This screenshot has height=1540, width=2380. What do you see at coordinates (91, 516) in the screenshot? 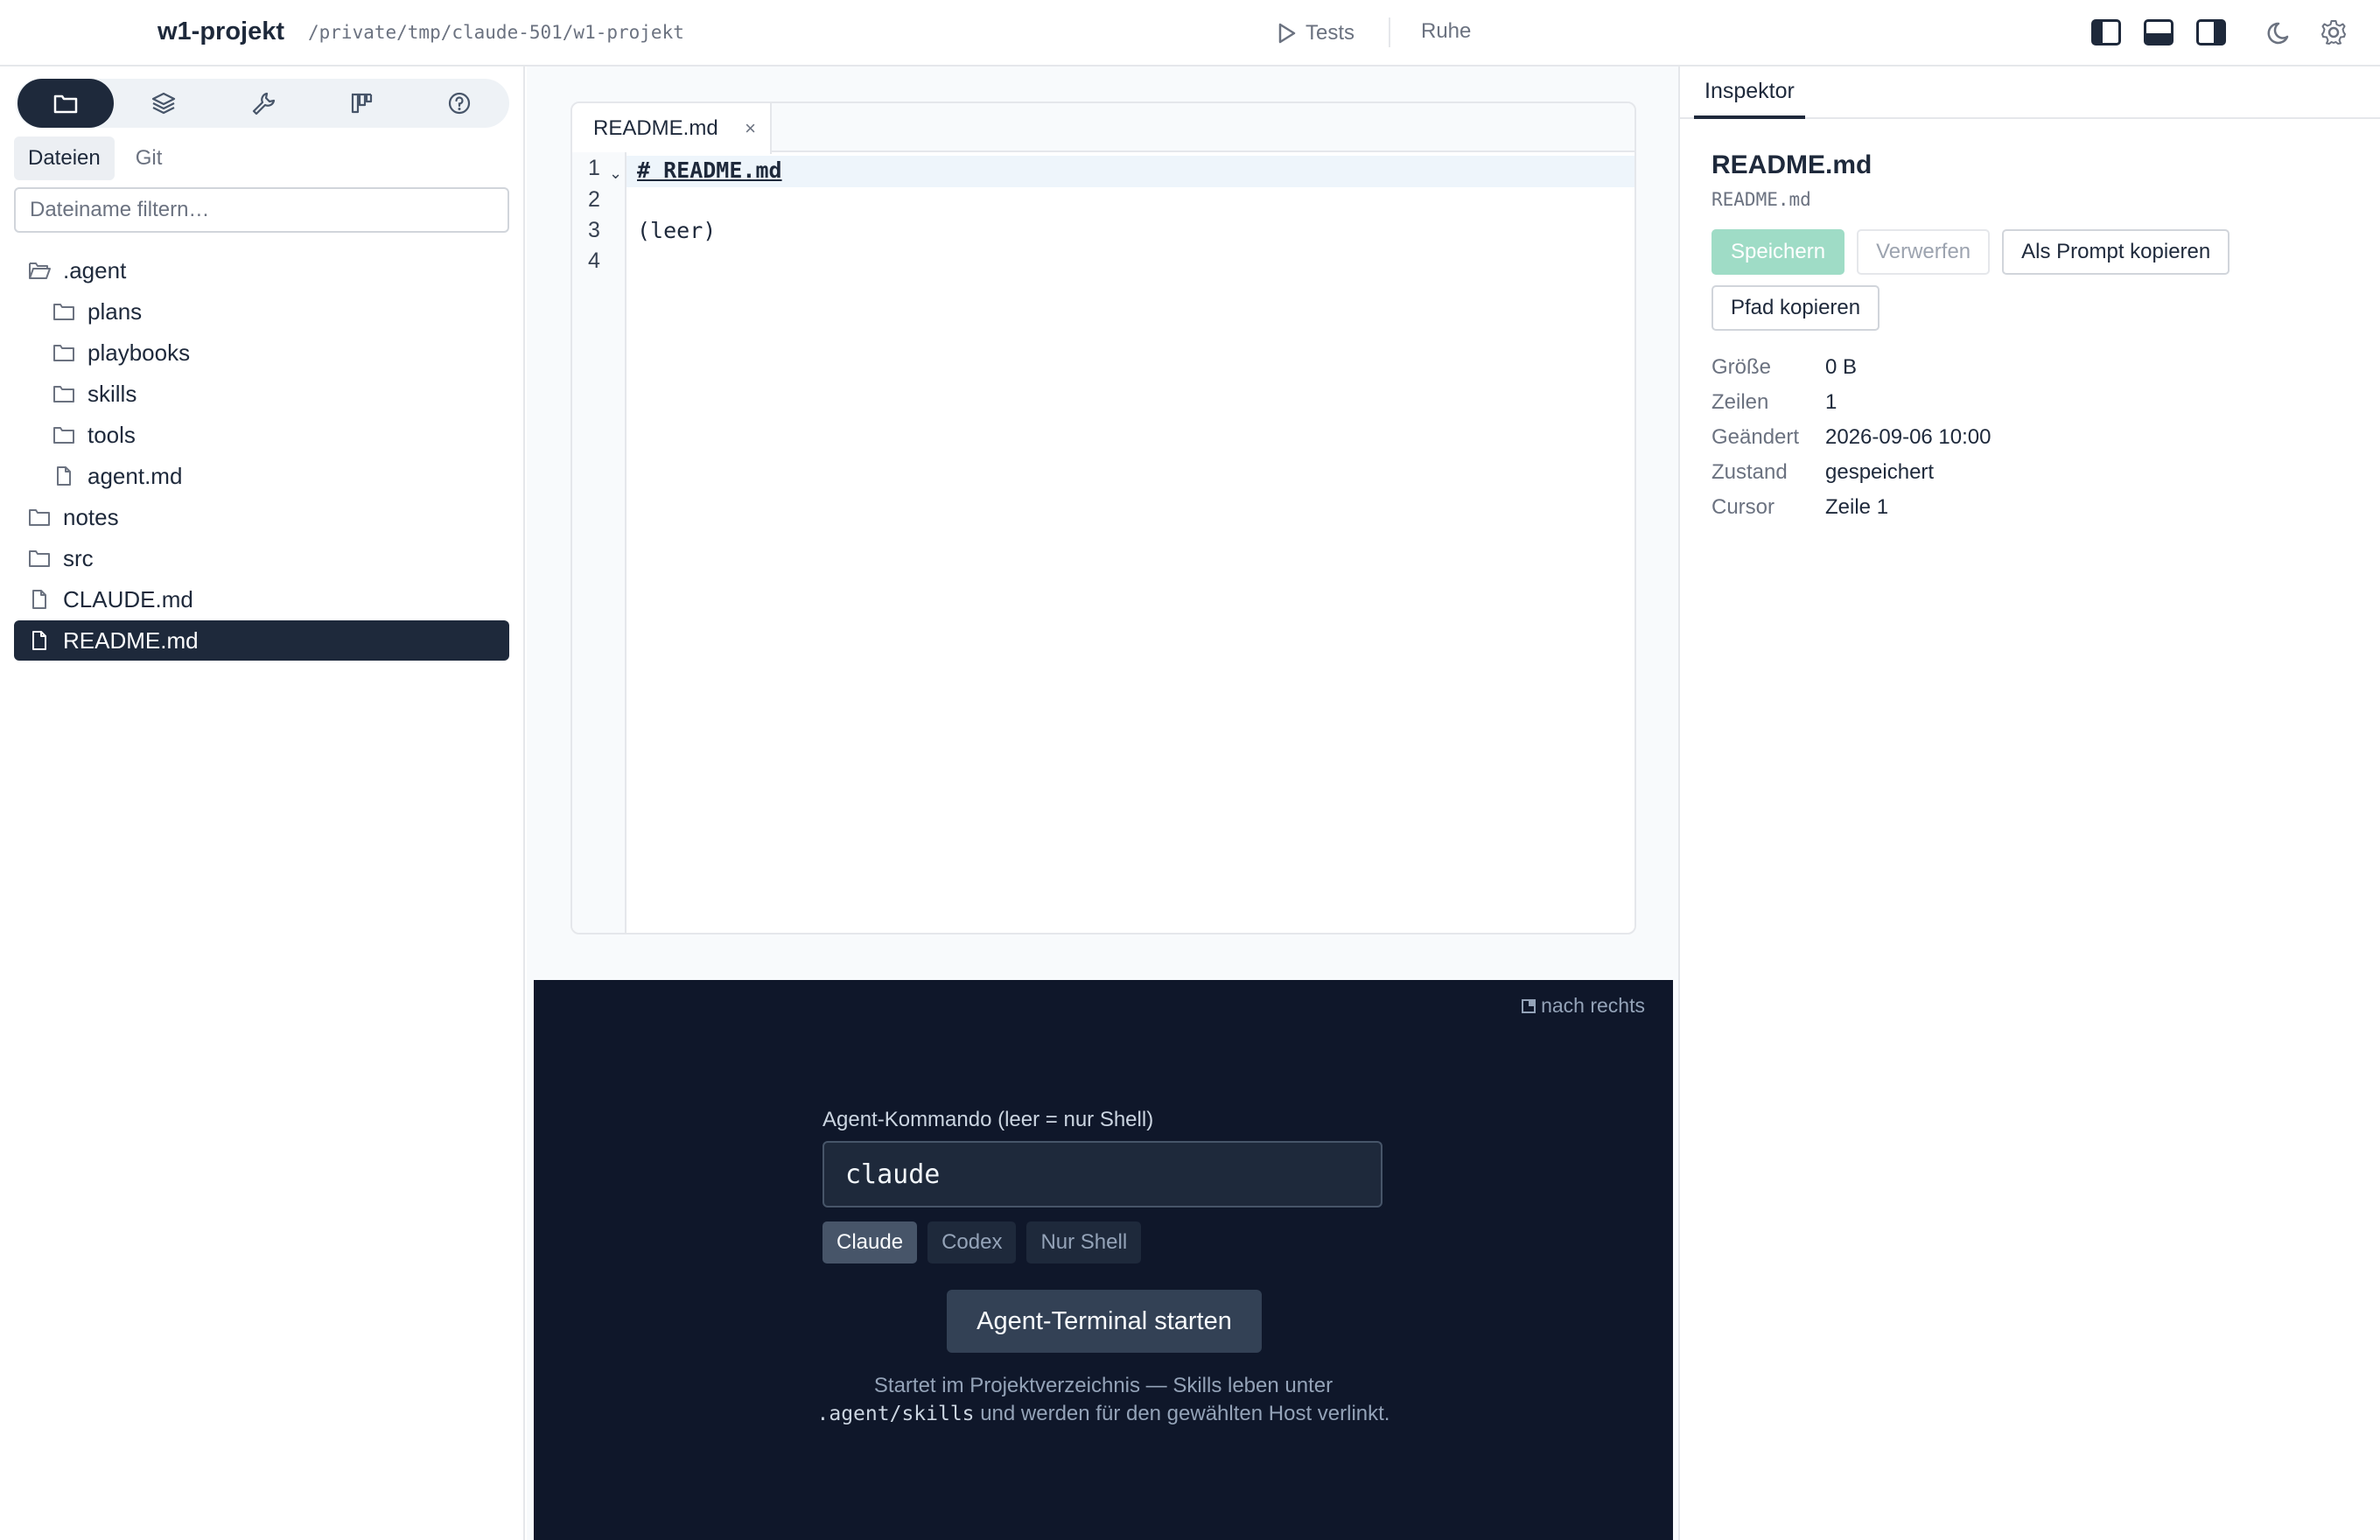
I see `tree-item-label: notes` at bounding box center [91, 516].